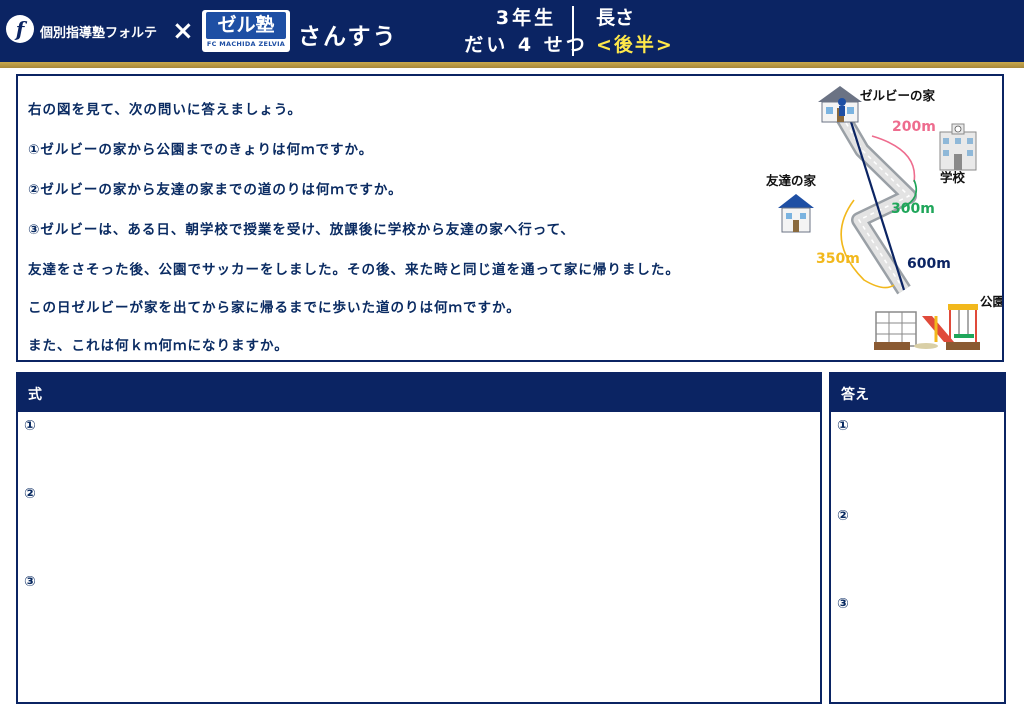  I want to click on playground-icon, so click(927, 327).